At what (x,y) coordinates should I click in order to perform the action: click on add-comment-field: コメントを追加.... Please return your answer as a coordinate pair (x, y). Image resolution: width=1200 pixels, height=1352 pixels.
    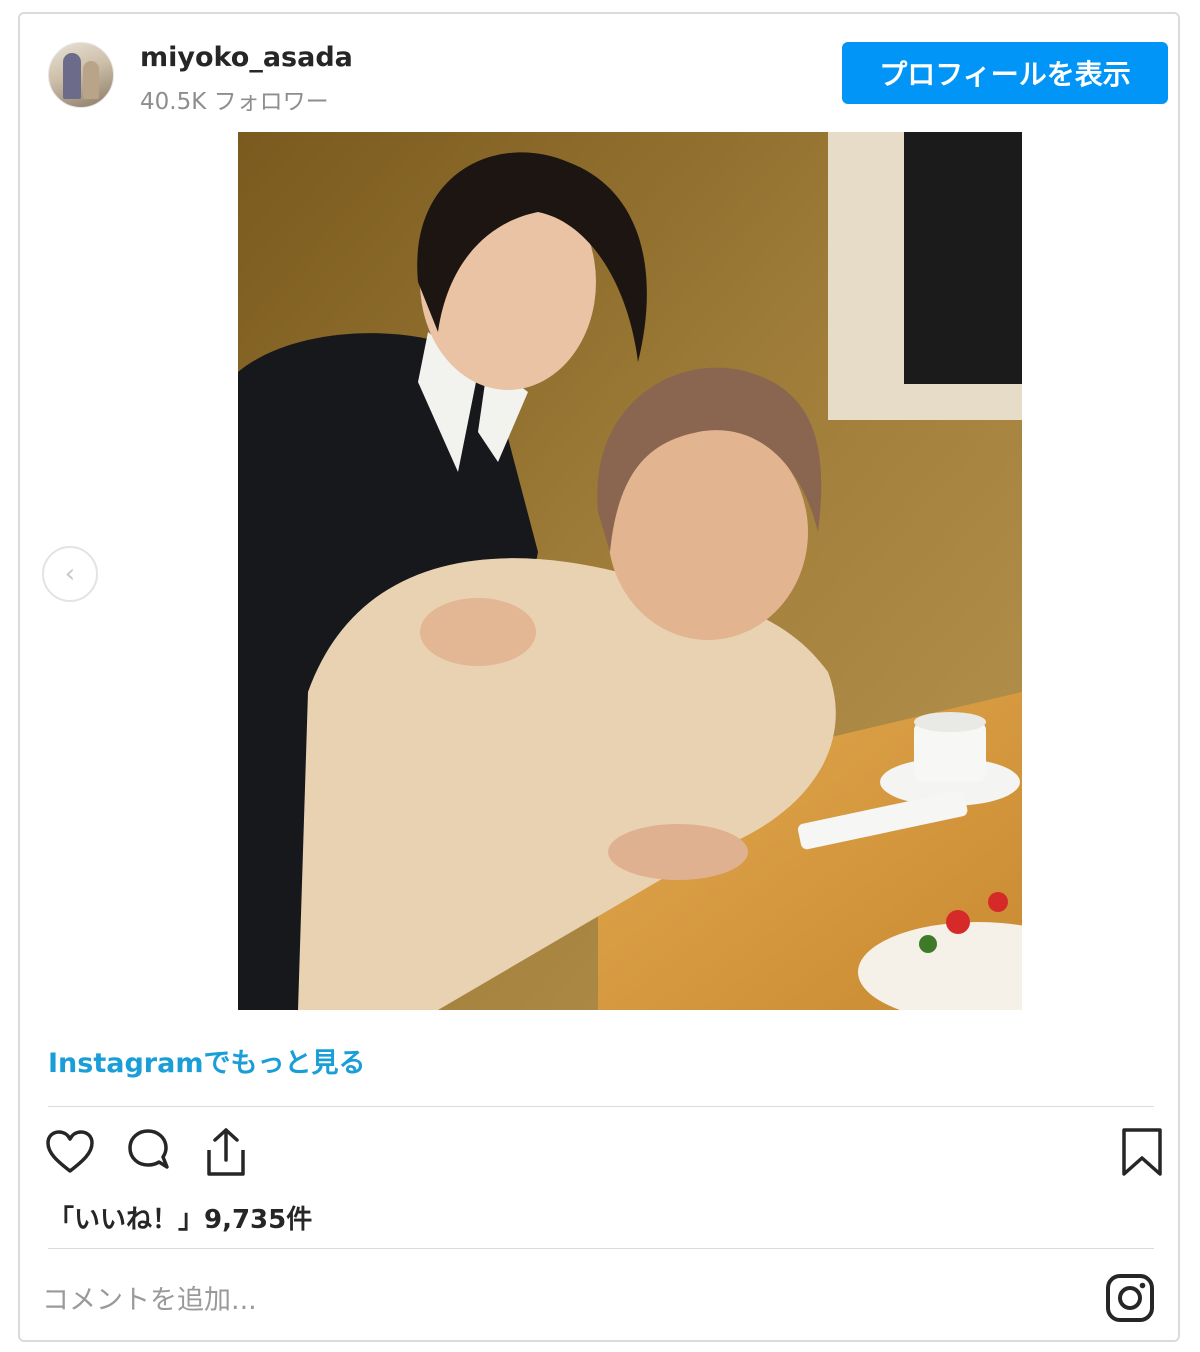
    Looking at the image, I should click on (149, 1297).